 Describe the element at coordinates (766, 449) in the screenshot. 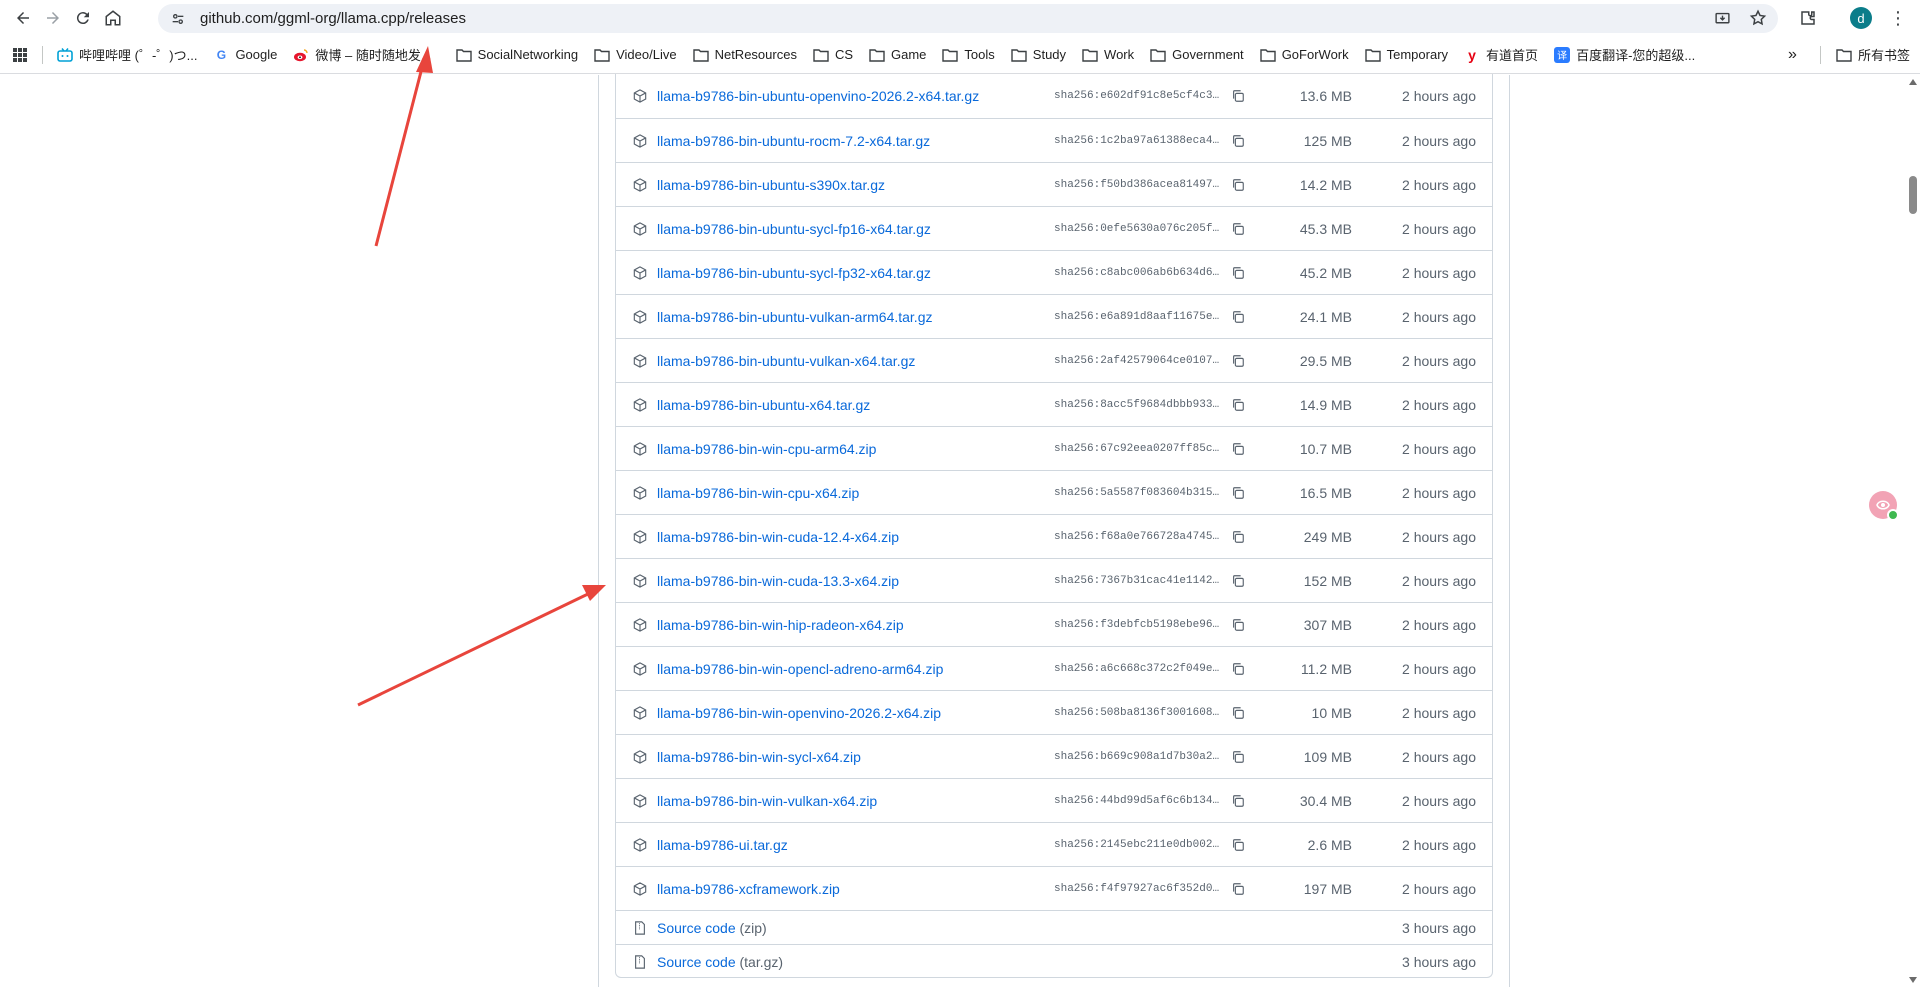

I see `asset-download-link: llama-b9786-bin-win-cpu-arm64.zip` at that location.